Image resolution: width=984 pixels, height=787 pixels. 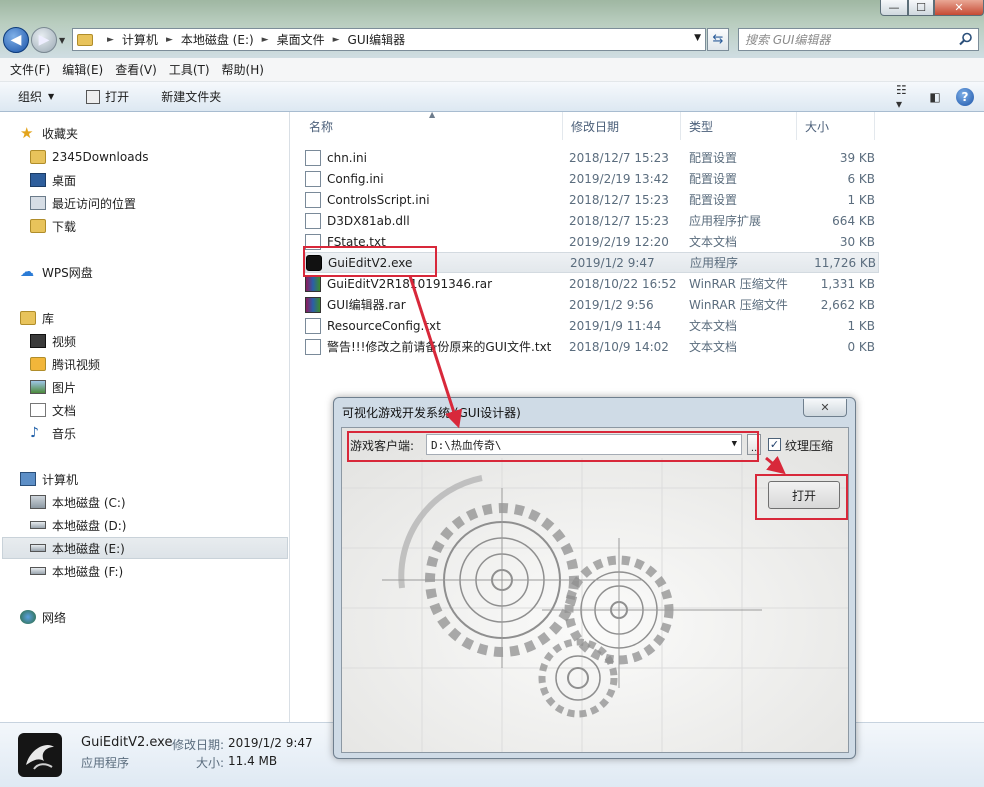 What do you see at coordinates (93, 96) in the screenshot?
I see `open-icon` at bounding box center [93, 96].